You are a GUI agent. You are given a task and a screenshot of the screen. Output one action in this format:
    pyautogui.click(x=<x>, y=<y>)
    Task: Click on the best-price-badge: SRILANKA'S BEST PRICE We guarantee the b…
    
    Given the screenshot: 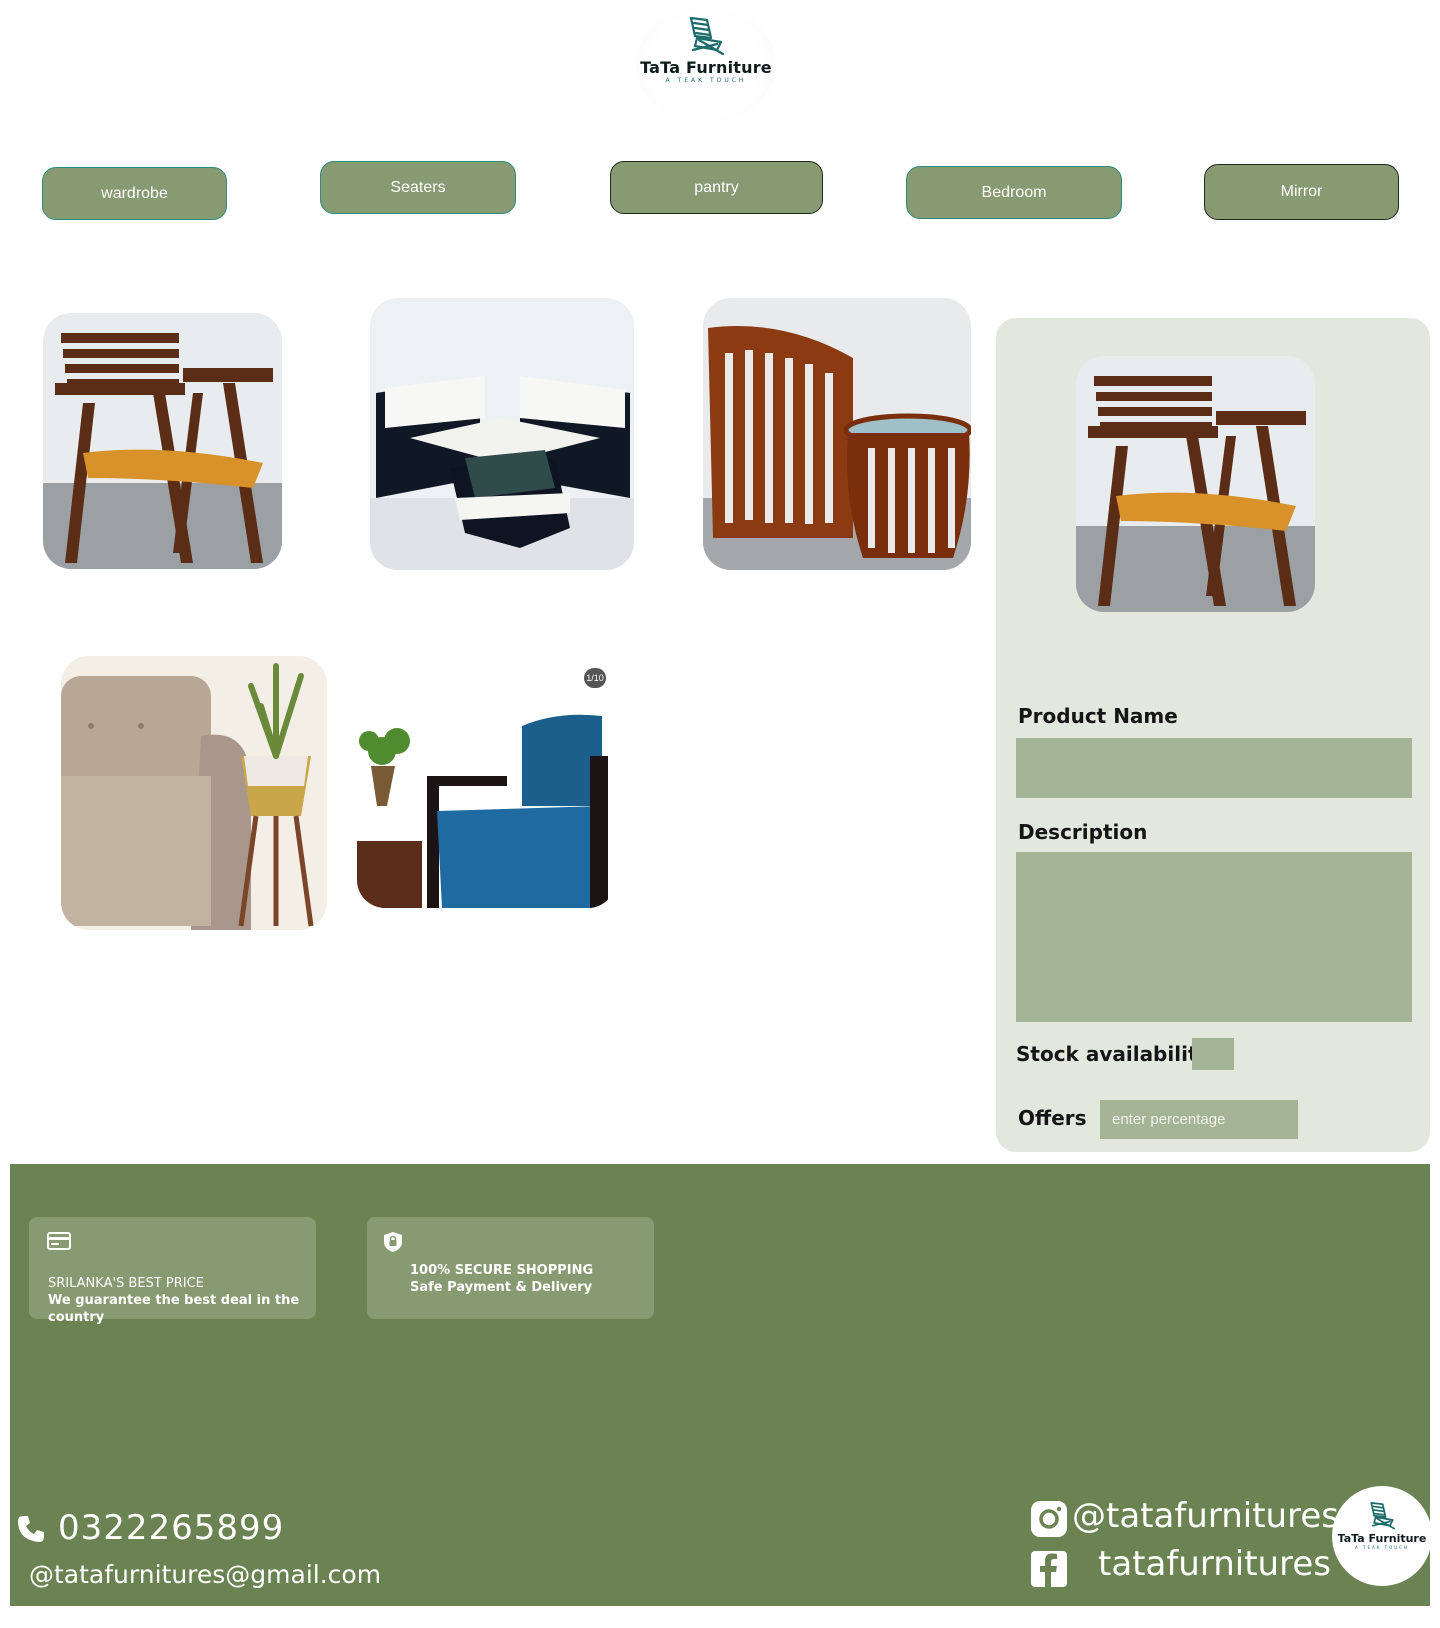 What is the action you would take?
    pyautogui.click(x=172, y=1271)
    